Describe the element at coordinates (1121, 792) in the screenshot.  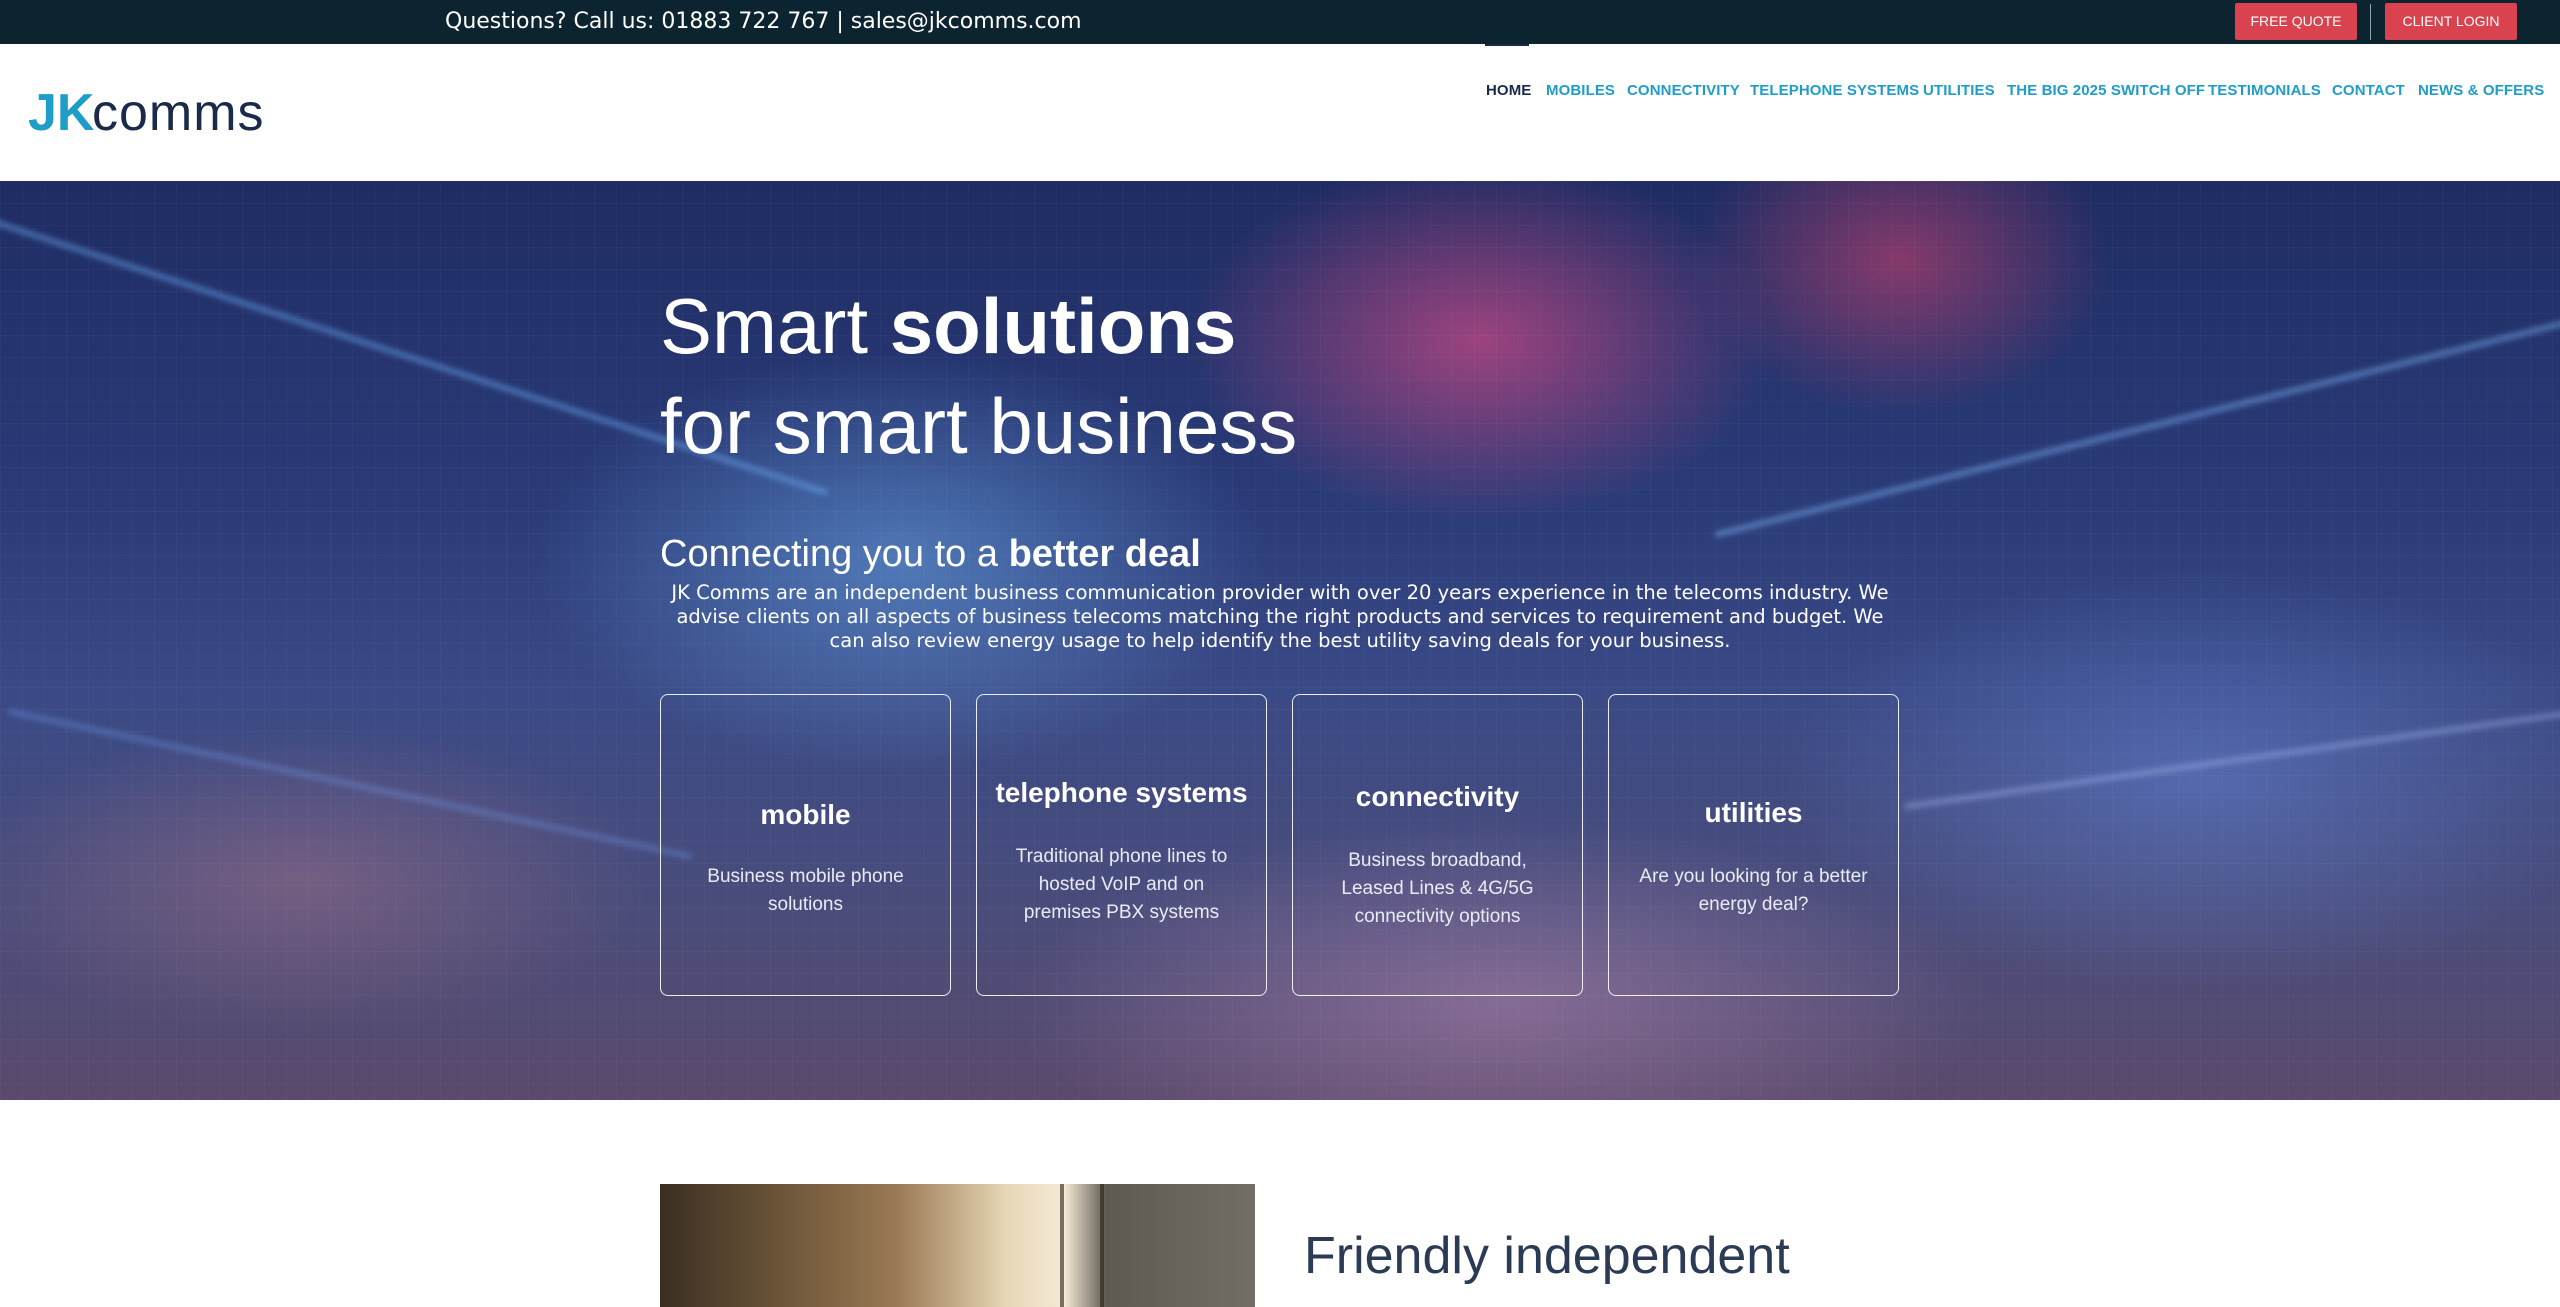
I see `card-title: telephone systems` at that location.